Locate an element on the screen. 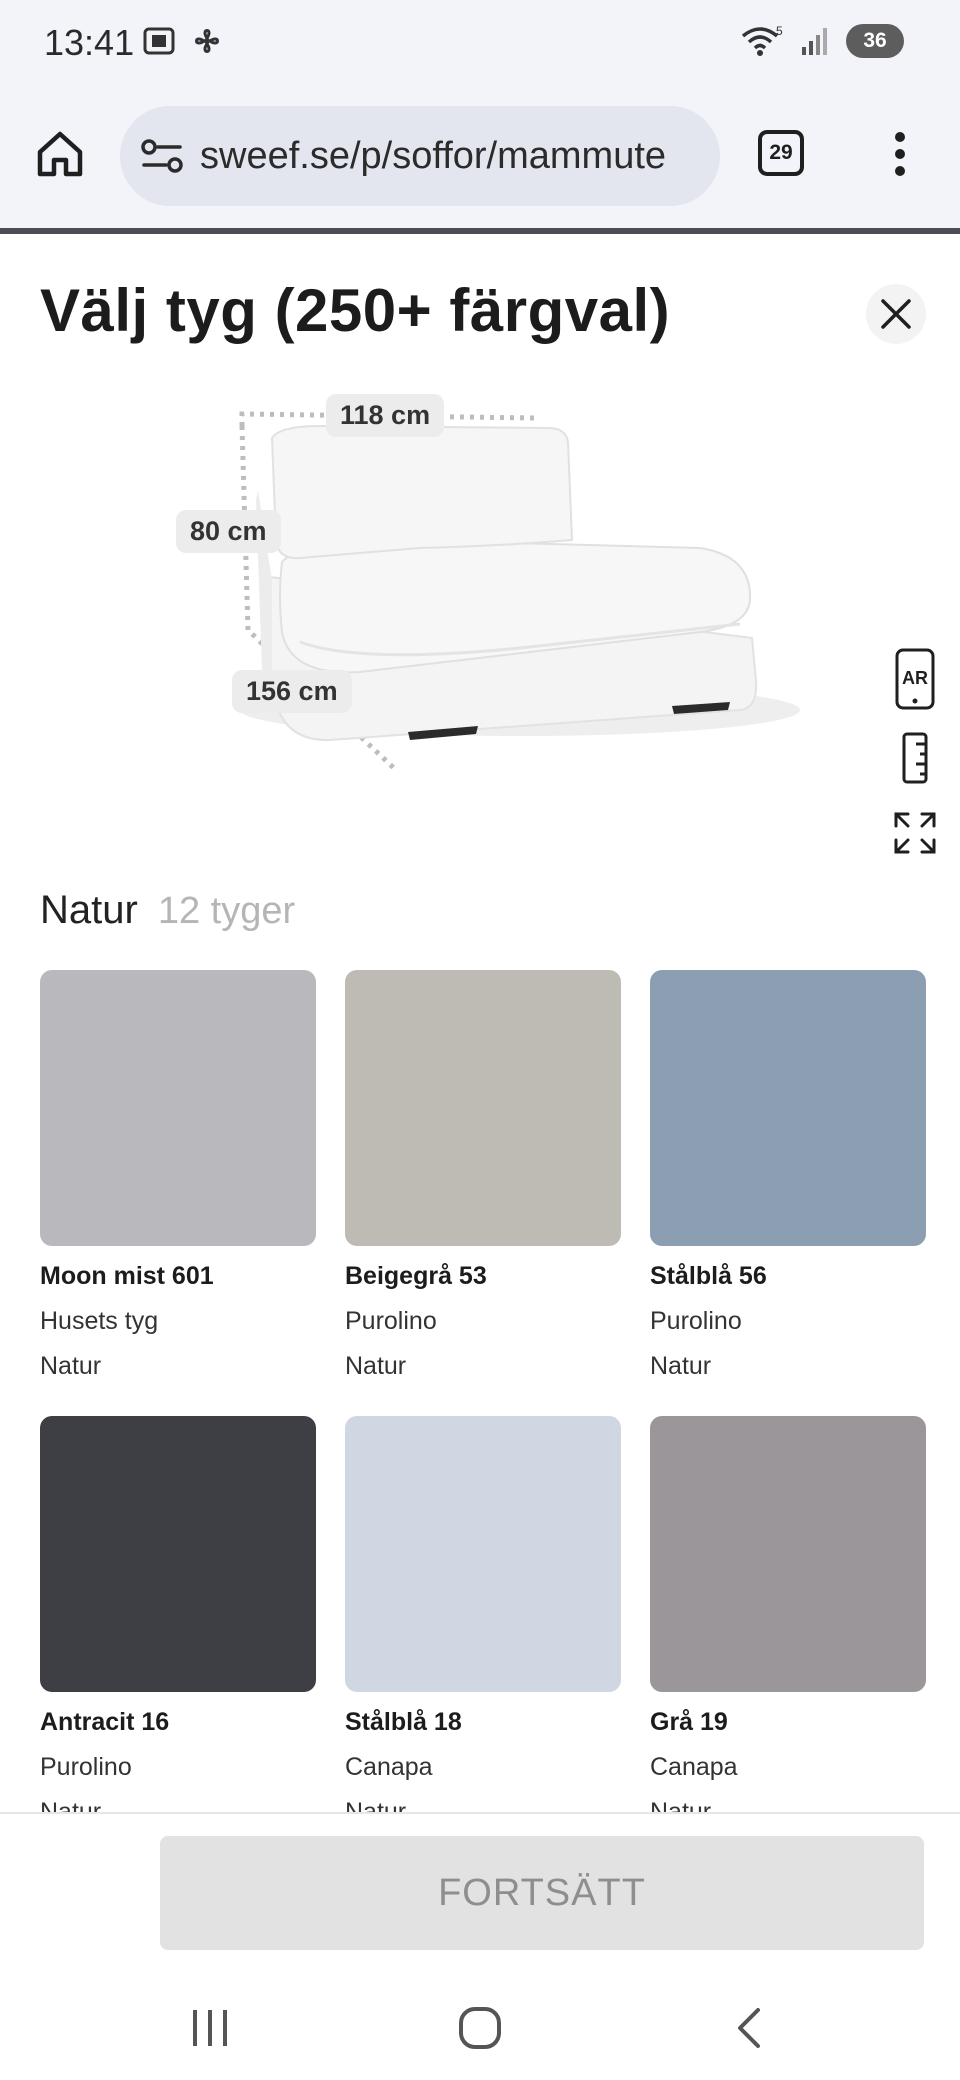  fabric-card: Stålblå 56 Purolino Natur is located at coordinates (788, 1175).